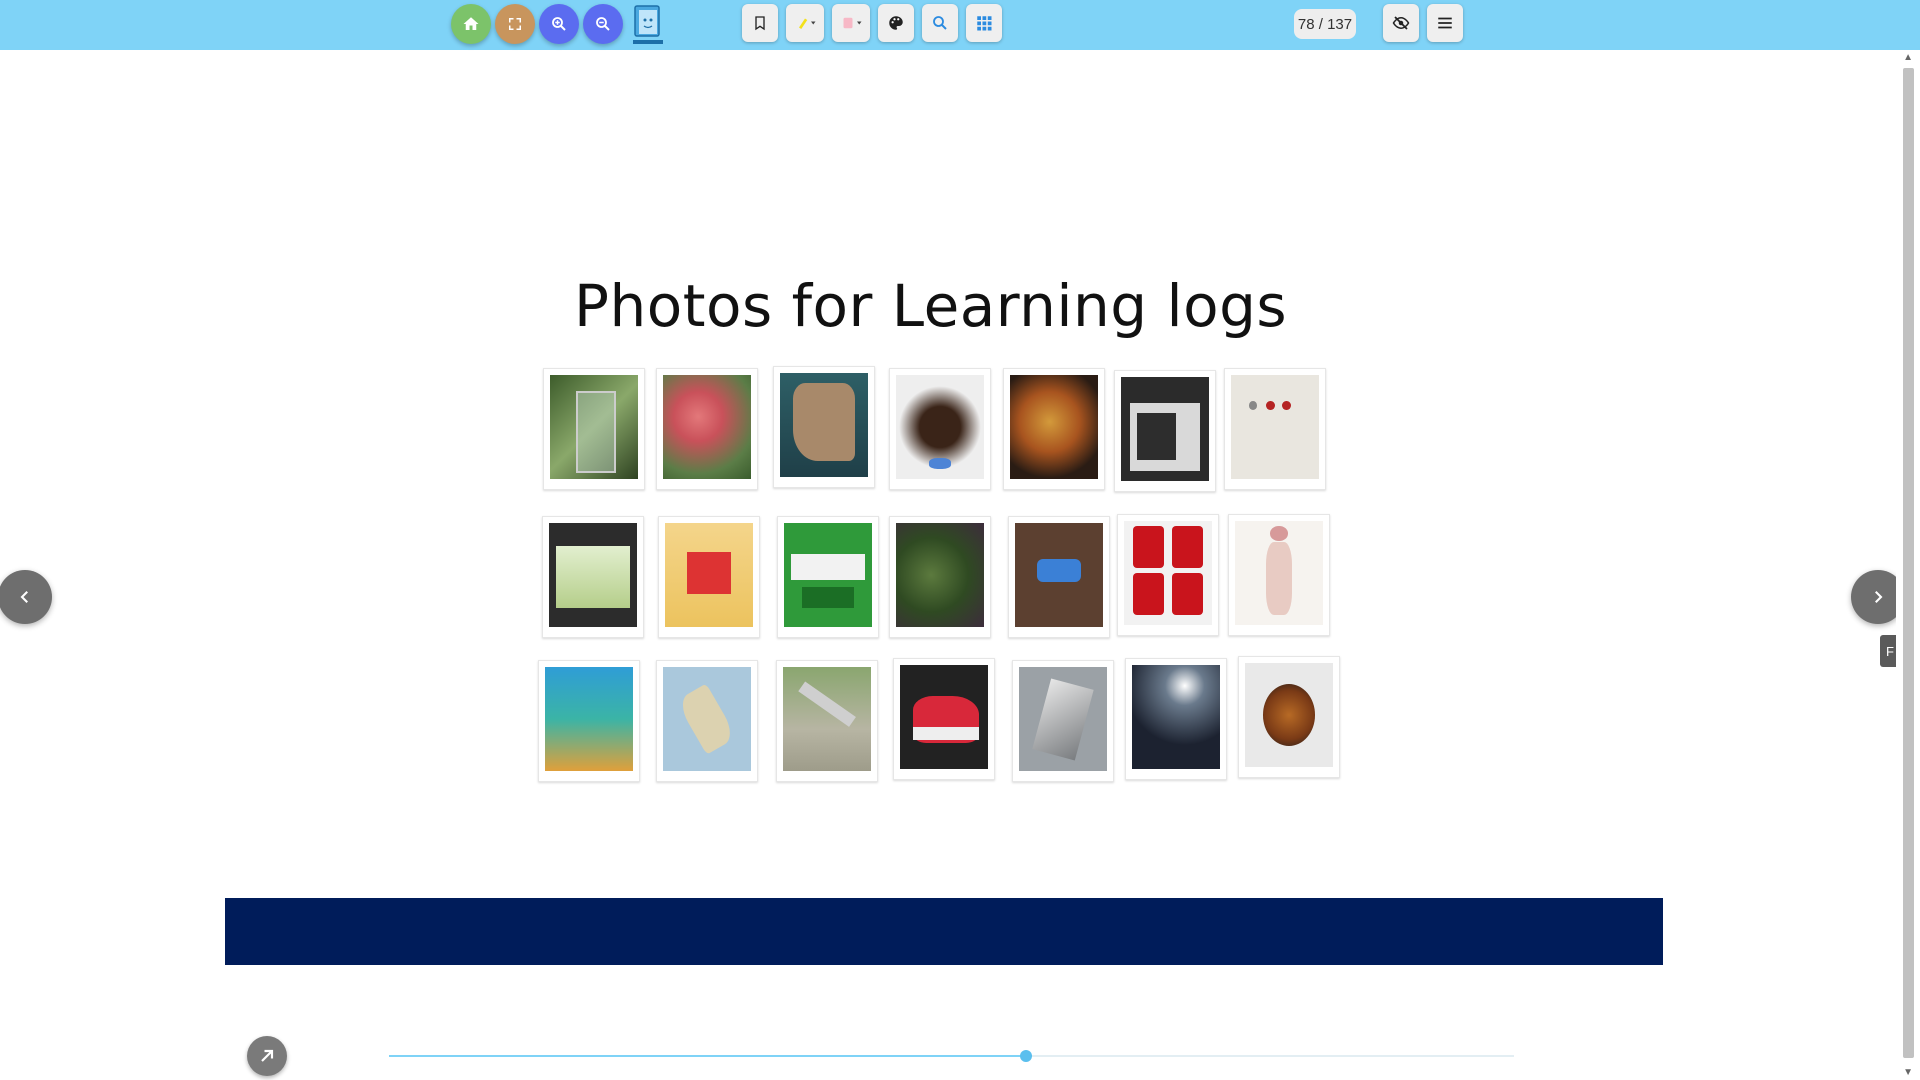 The width and height of the screenshot is (1920, 1080). Describe the element at coordinates (1168, 575) in the screenshot. I see `photo-coca-cola-cans` at that location.